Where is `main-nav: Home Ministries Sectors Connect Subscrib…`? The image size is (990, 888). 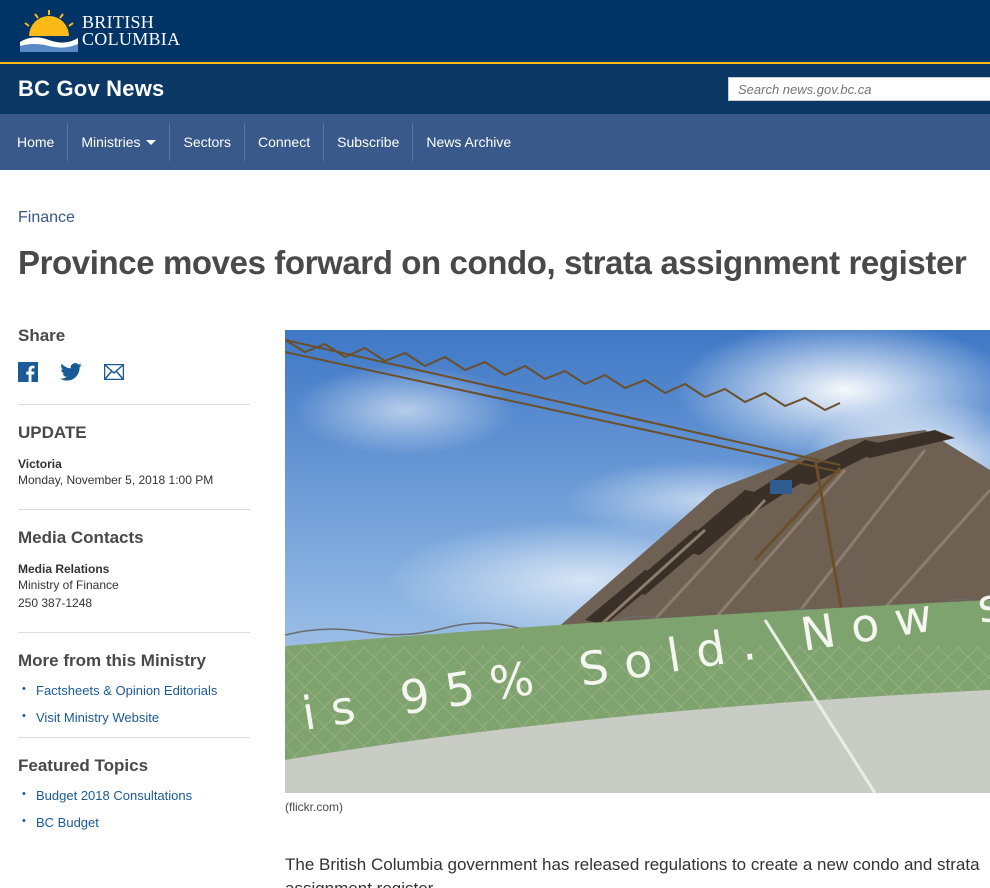
main-nav: Home Ministries Sectors Connect Subscrib… is located at coordinates (495, 142).